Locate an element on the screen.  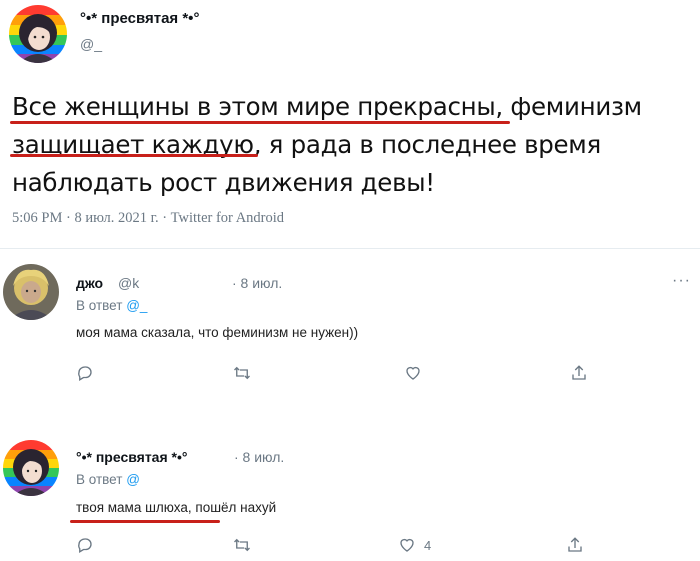
like-button: 4 is located at coordinates (414, 545).